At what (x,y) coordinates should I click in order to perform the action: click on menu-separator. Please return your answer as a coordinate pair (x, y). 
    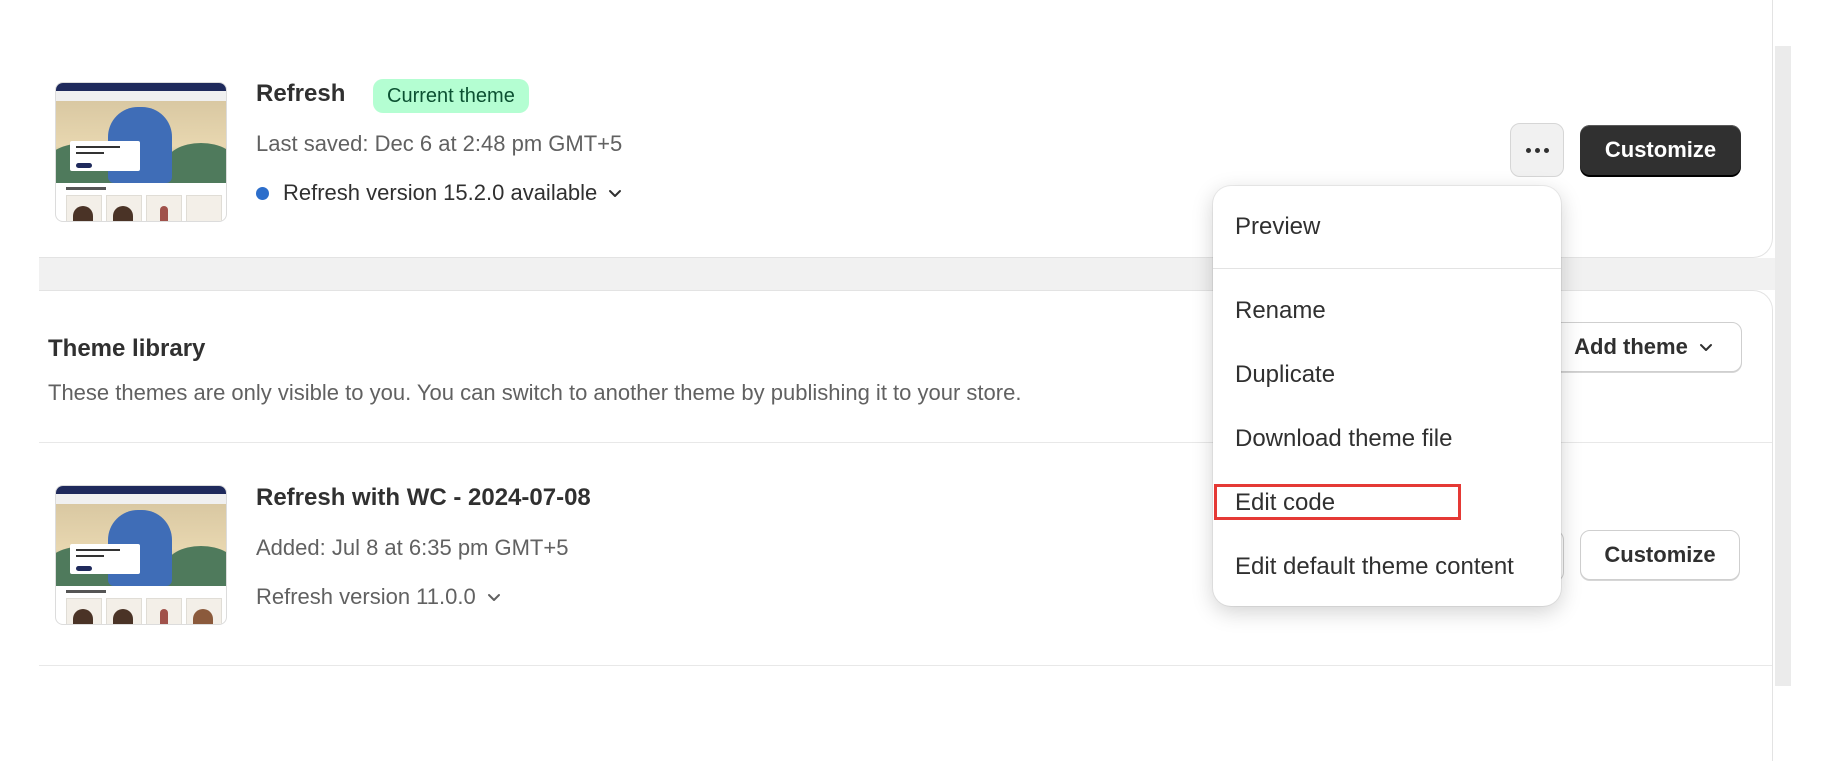
    Looking at the image, I should click on (1387, 268).